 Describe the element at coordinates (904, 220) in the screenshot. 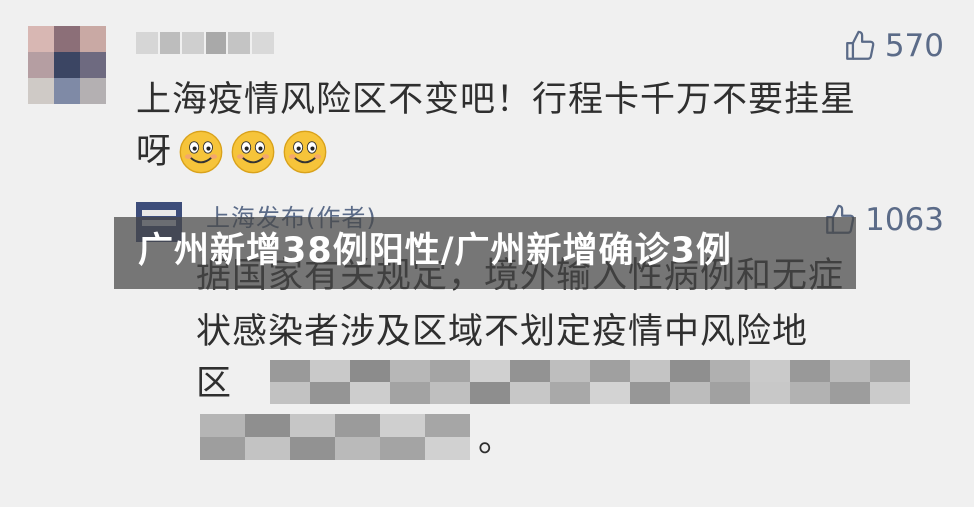

I see `like-count: 1063` at that location.